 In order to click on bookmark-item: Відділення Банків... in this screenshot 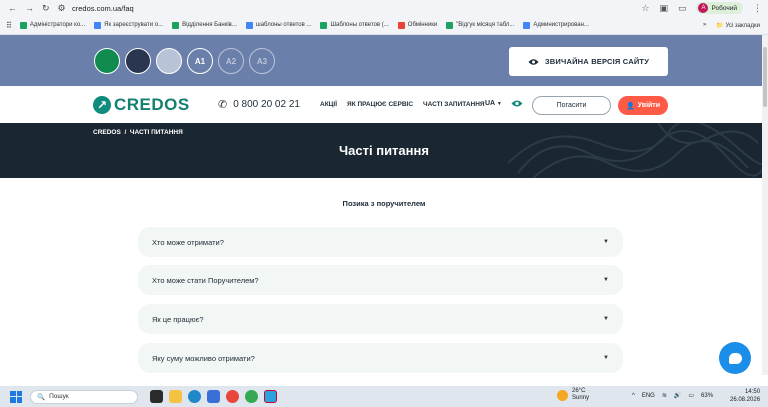, I will do `click(204, 25)`.